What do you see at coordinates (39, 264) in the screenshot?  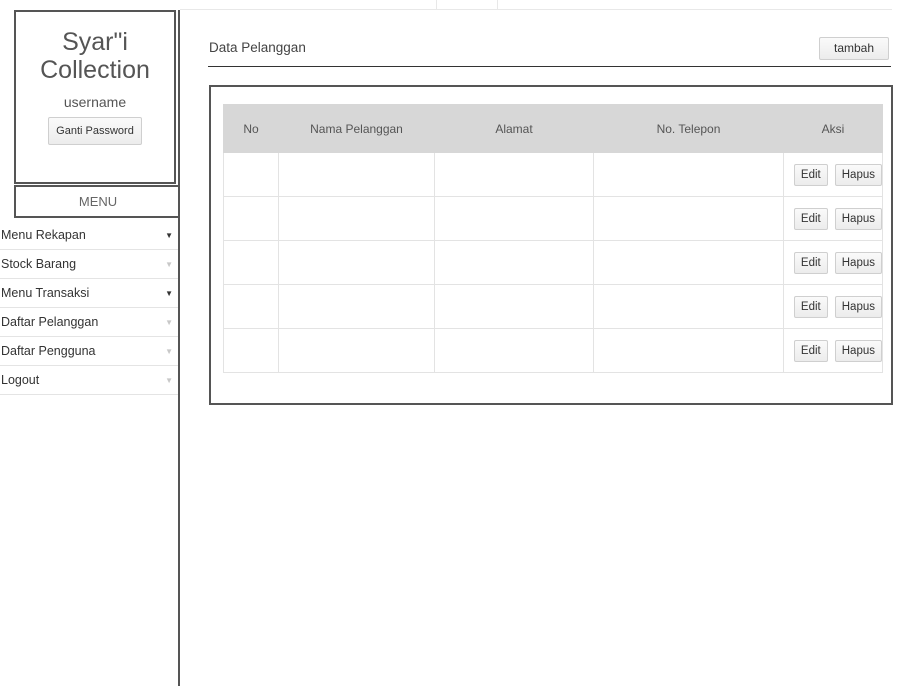 I see `sidebar-item-label: Stock Barang` at bounding box center [39, 264].